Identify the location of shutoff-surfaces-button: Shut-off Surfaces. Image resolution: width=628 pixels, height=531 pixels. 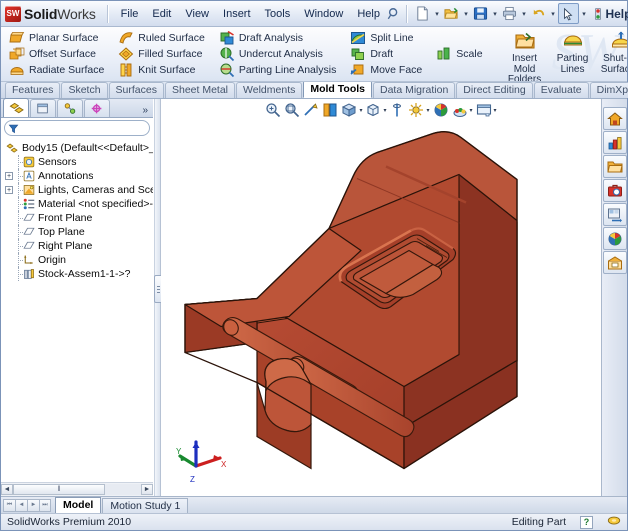
(612, 54).